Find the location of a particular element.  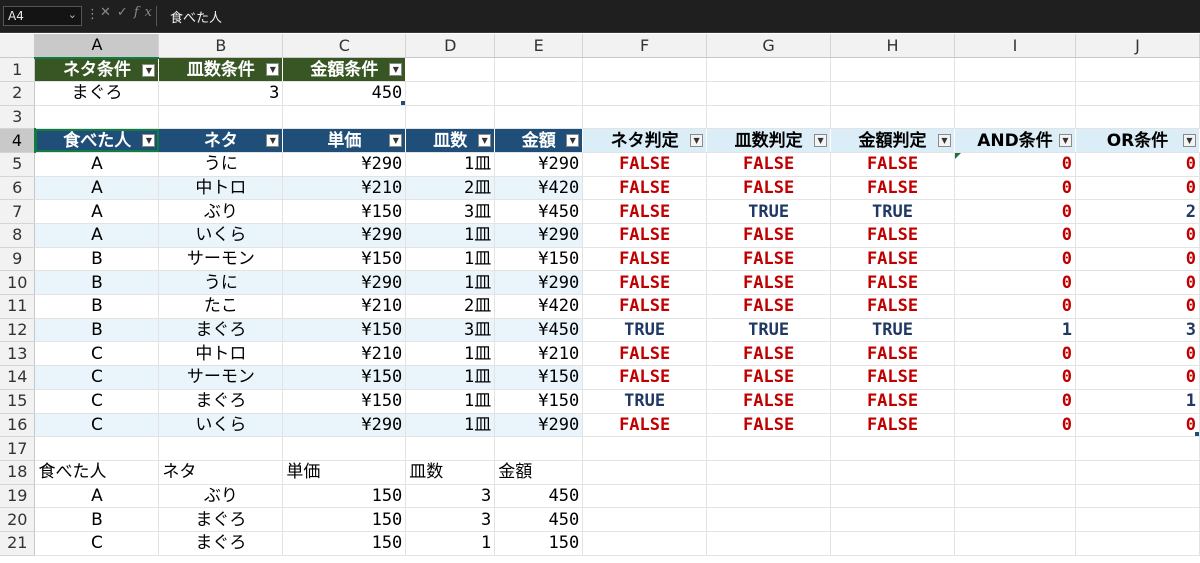

row-header: 13 is located at coordinates (18, 354).